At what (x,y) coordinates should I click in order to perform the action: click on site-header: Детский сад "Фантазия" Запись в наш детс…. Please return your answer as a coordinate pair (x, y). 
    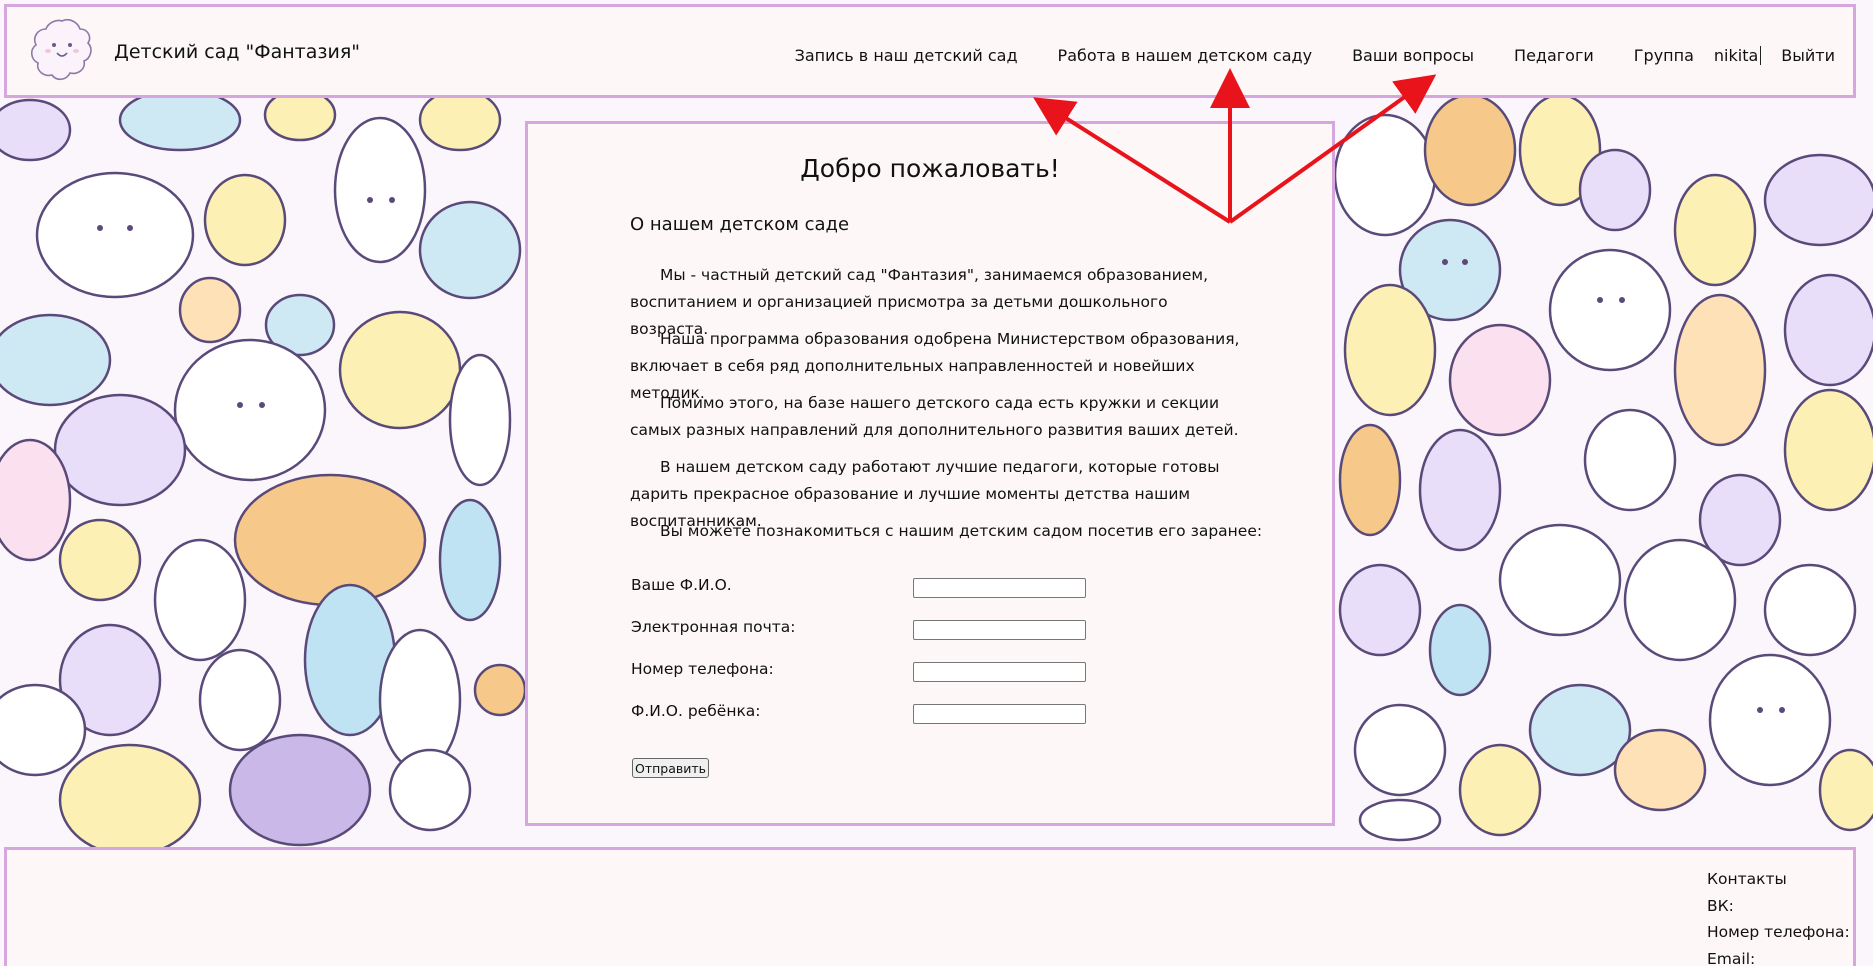
    Looking at the image, I should click on (930, 51).